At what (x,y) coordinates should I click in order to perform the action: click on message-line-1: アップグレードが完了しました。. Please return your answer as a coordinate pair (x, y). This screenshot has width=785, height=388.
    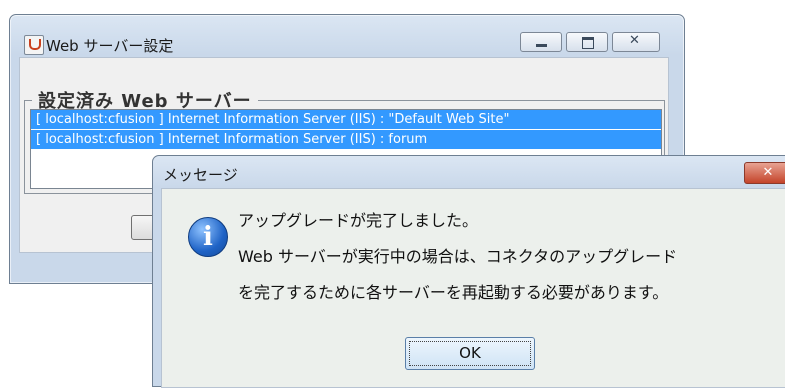
    Looking at the image, I should click on (358, 220).